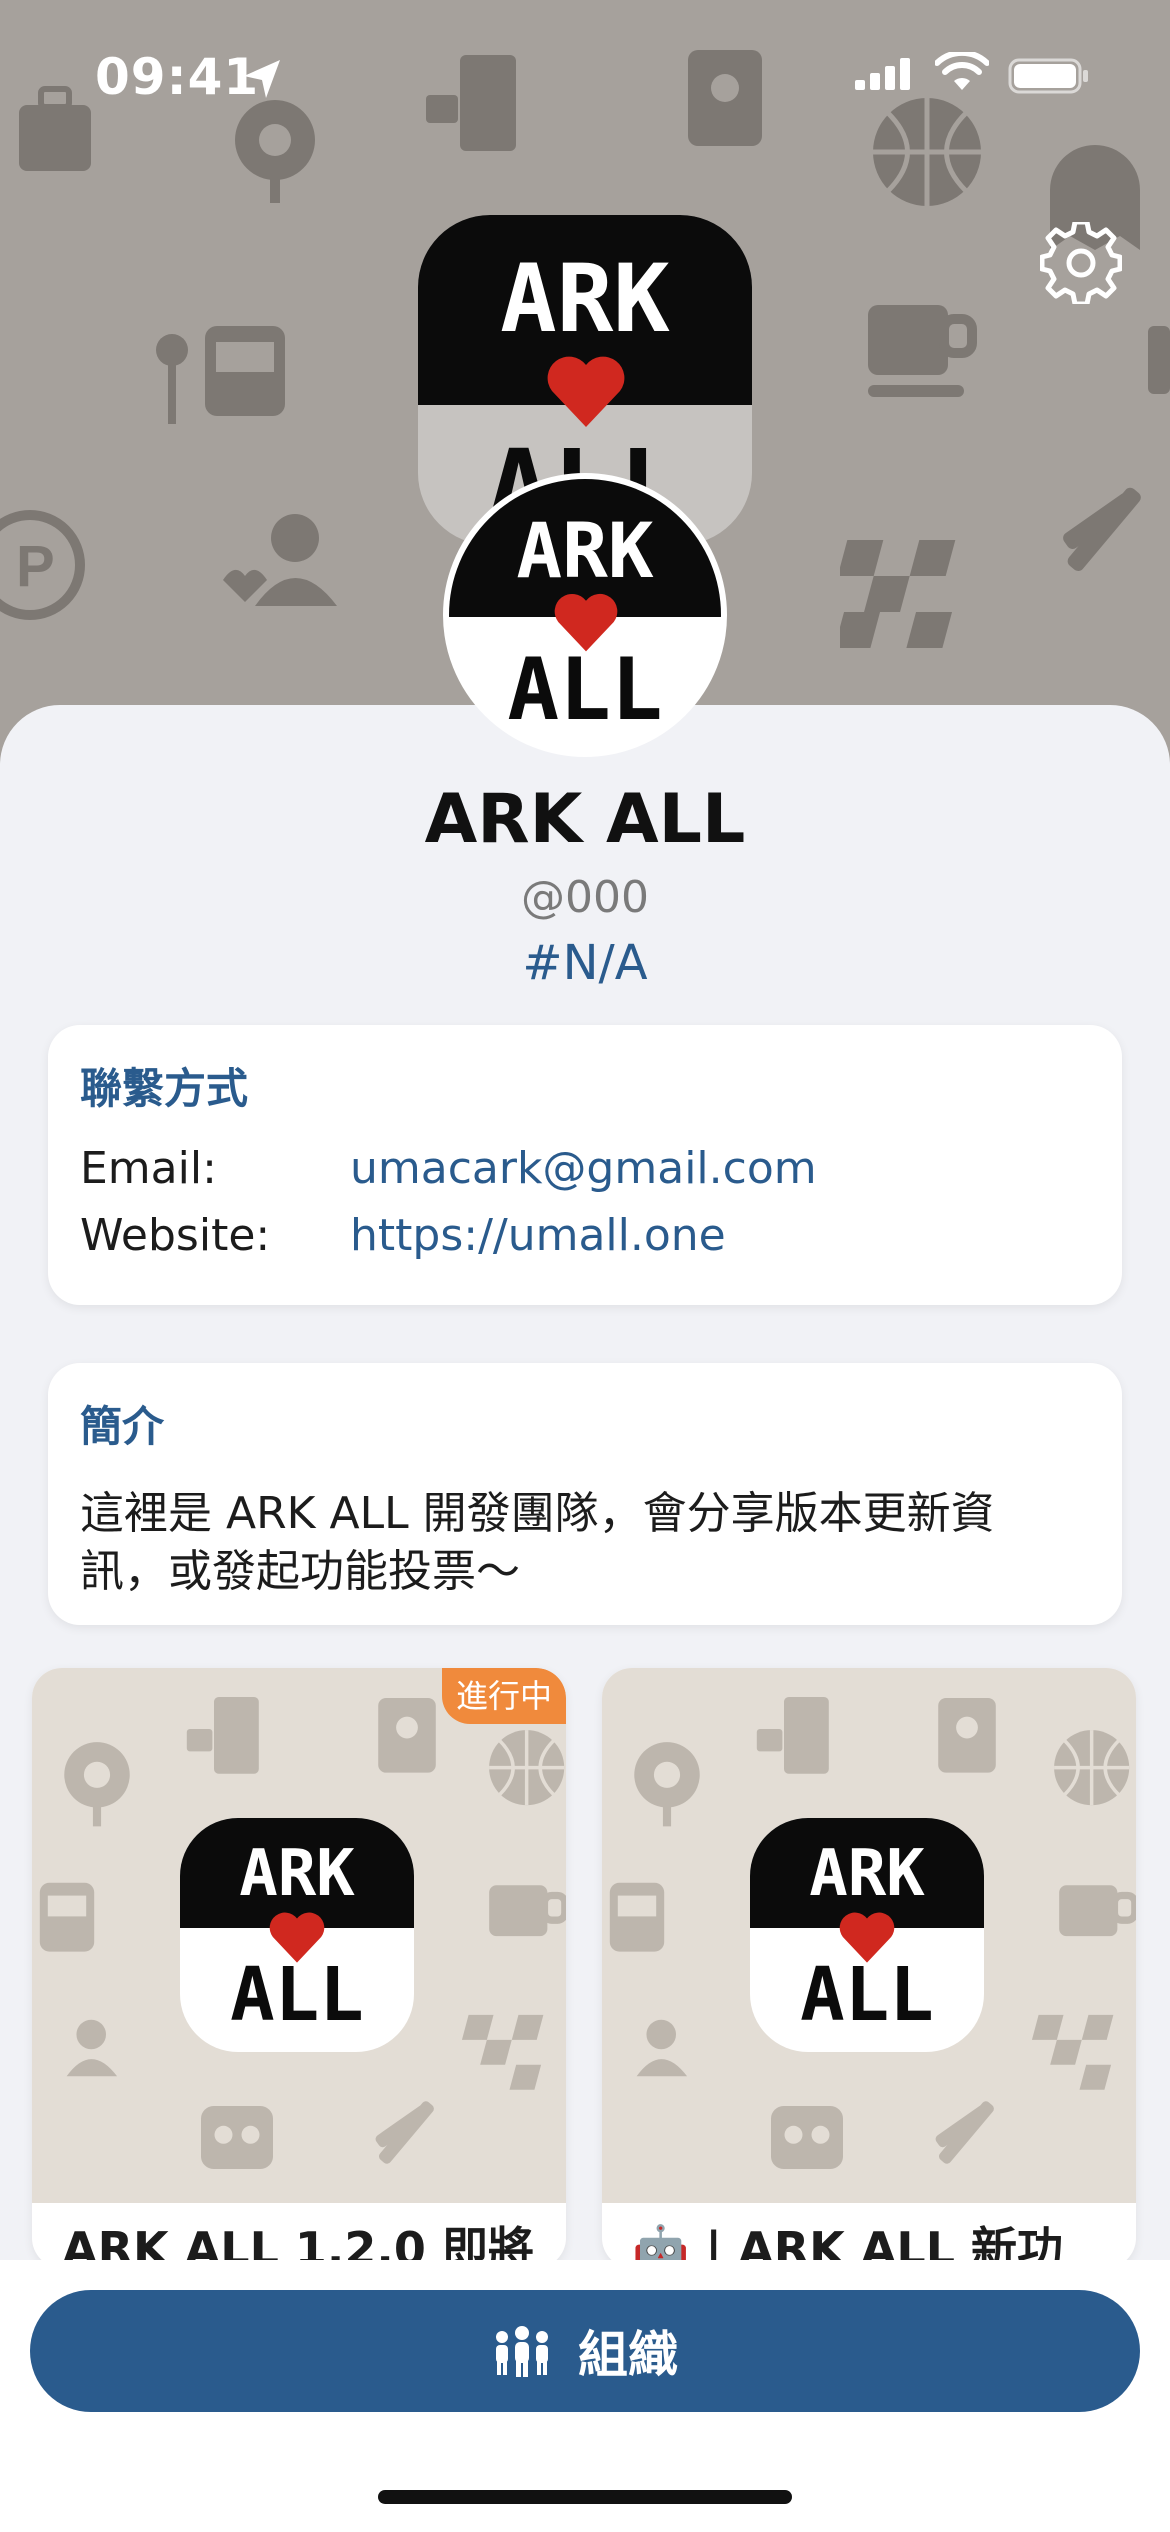 The image size is (1170, 2532). What do you see at coordinates (585, 690) in the screenshot?
I see `avatar-text-bottom: ALL` at bounding box center [585, 690].